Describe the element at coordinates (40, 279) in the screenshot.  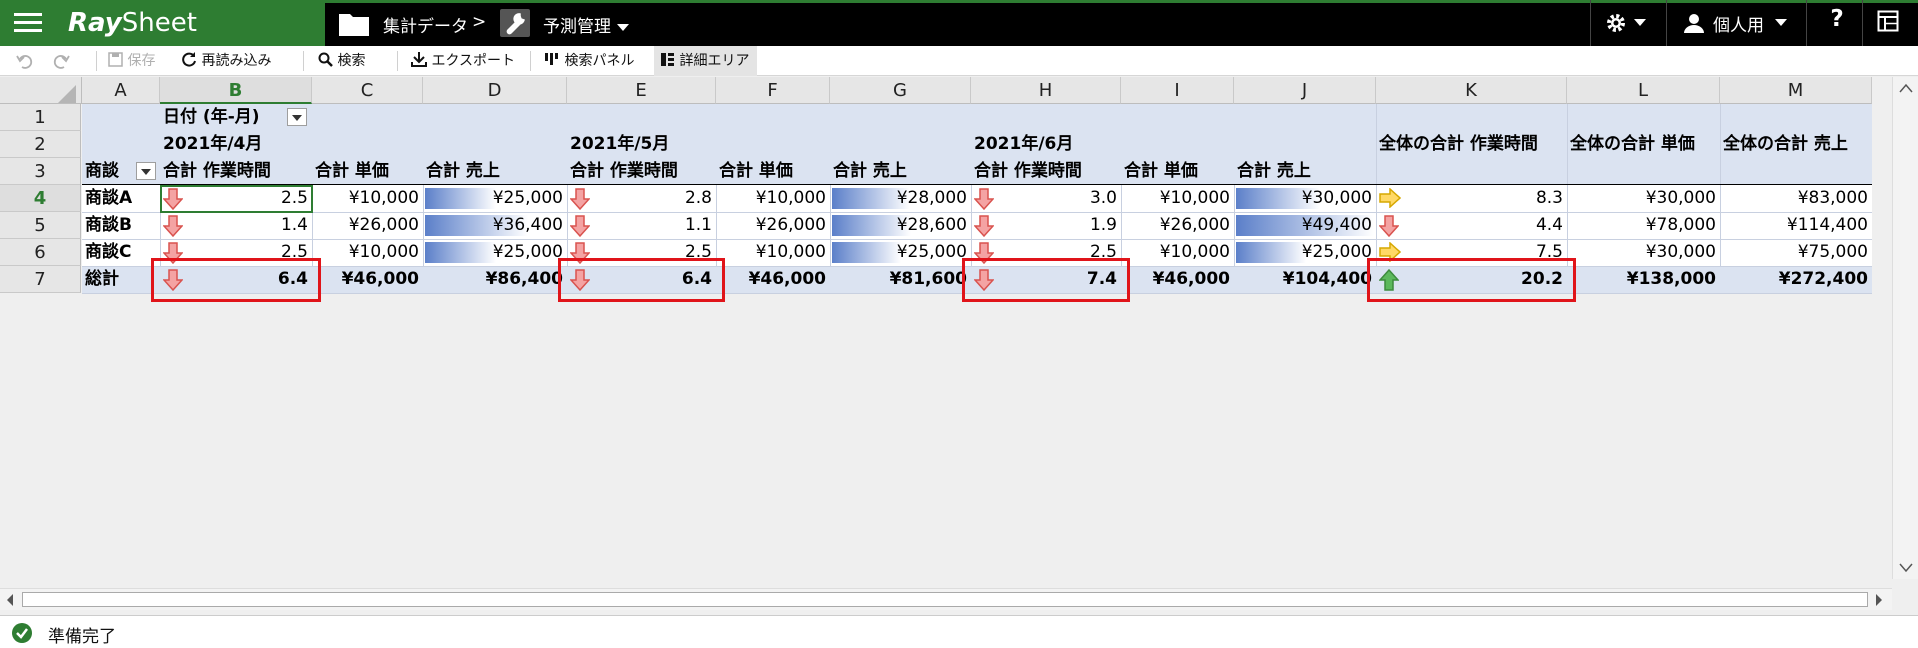
I see `row-header-7: 7` at that location.